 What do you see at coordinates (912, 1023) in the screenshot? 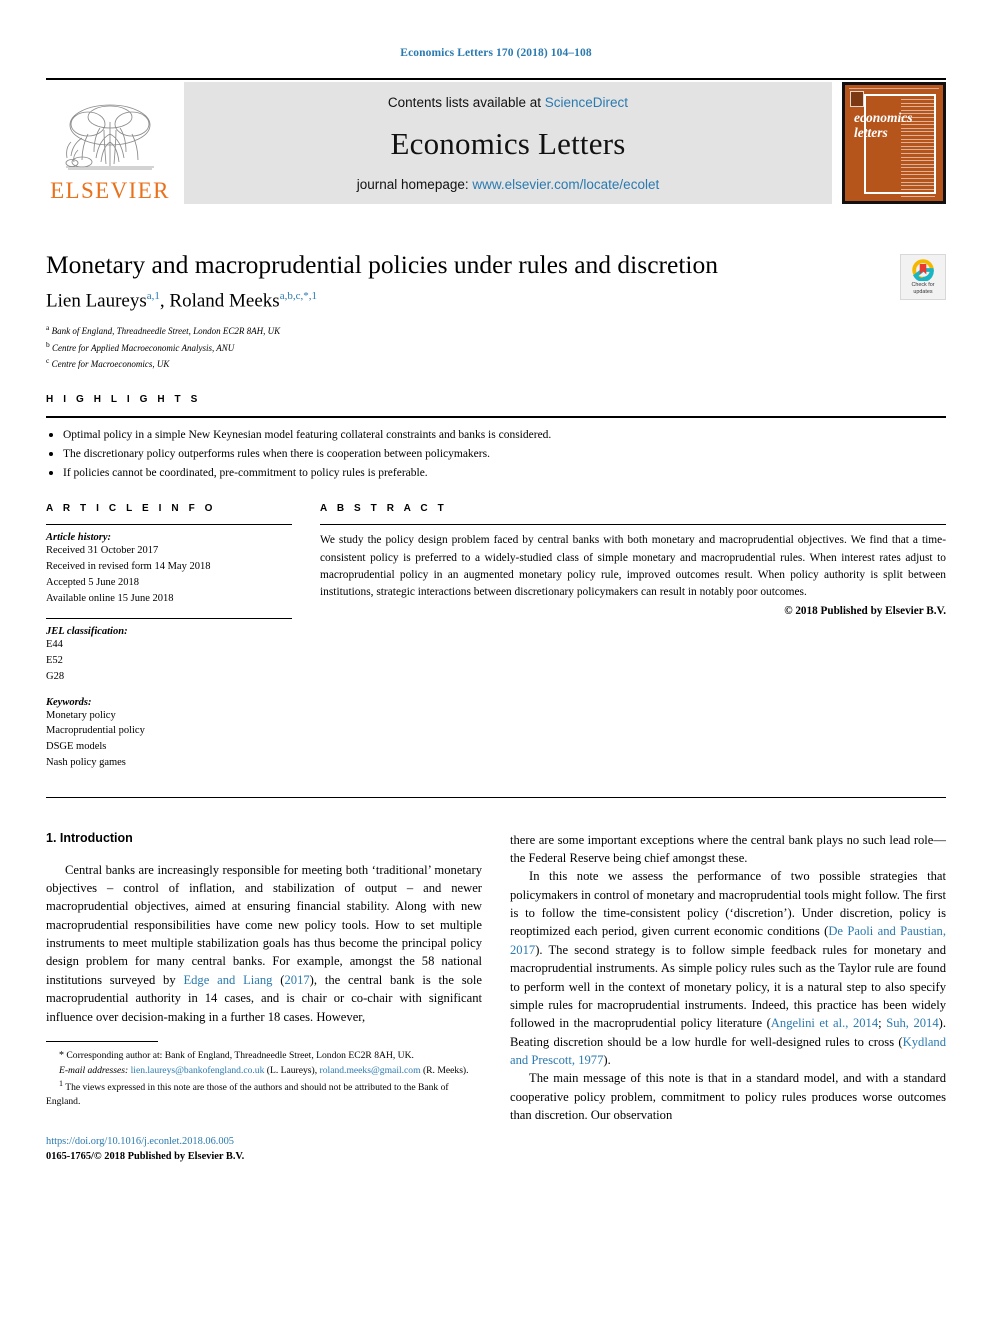
I see `citation-suh: Suh, 2014` at bounding box center [912, 1023].